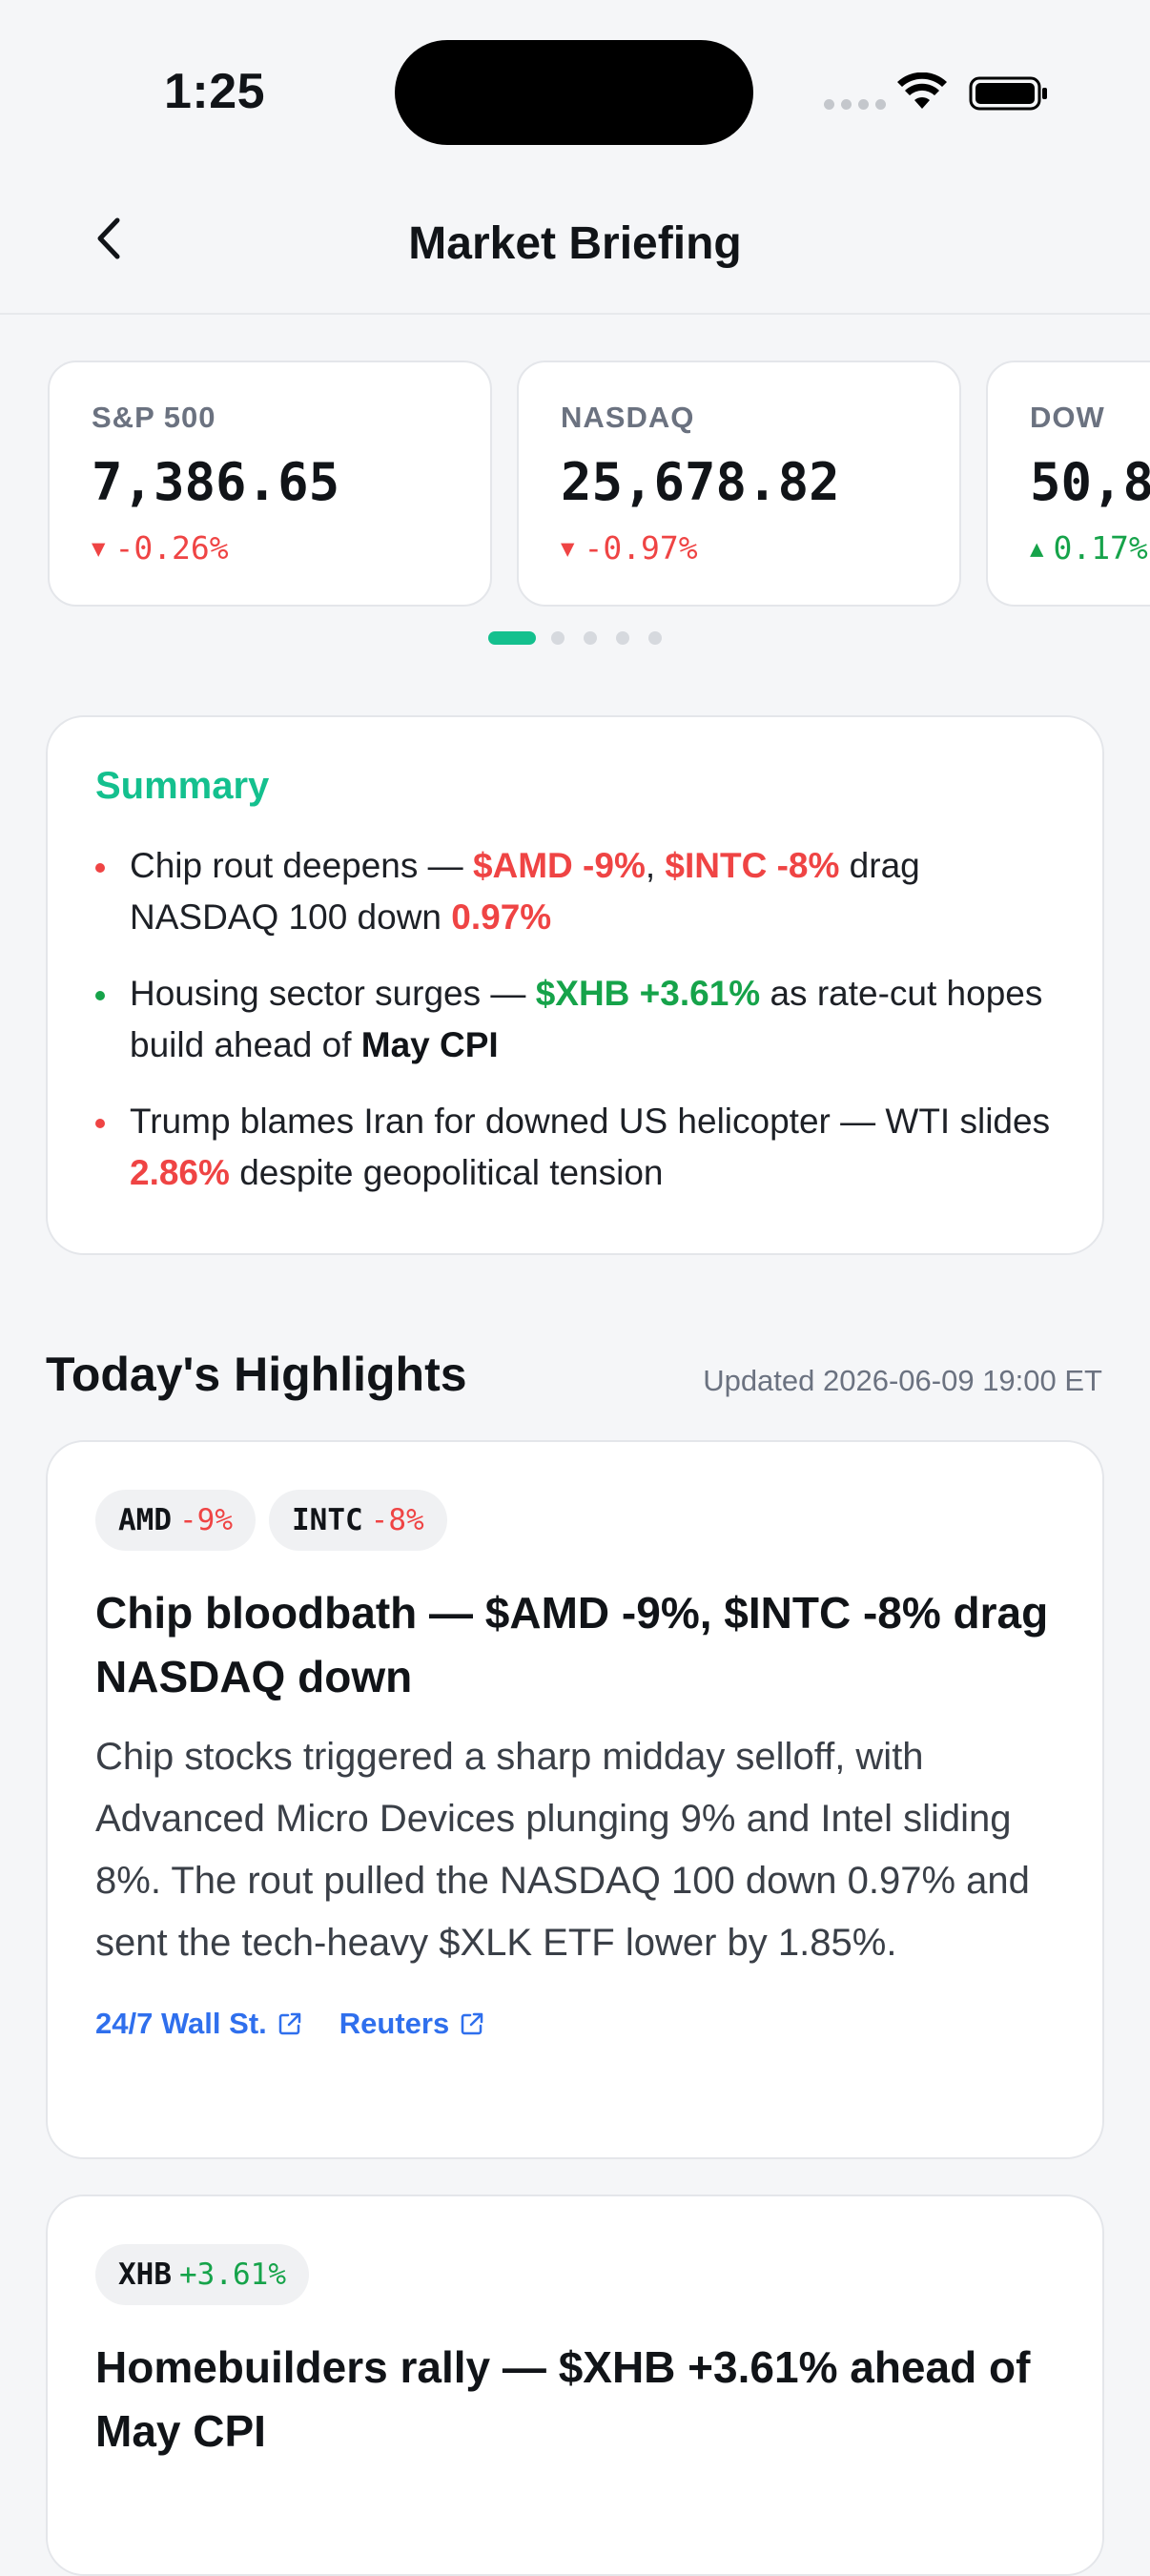 The image size is (1150, 2576). What do you see at coordinates (1037, 548) in the screenshot?
I see `triangle-up-icon: ▲` at bounding box center [1037, 548].